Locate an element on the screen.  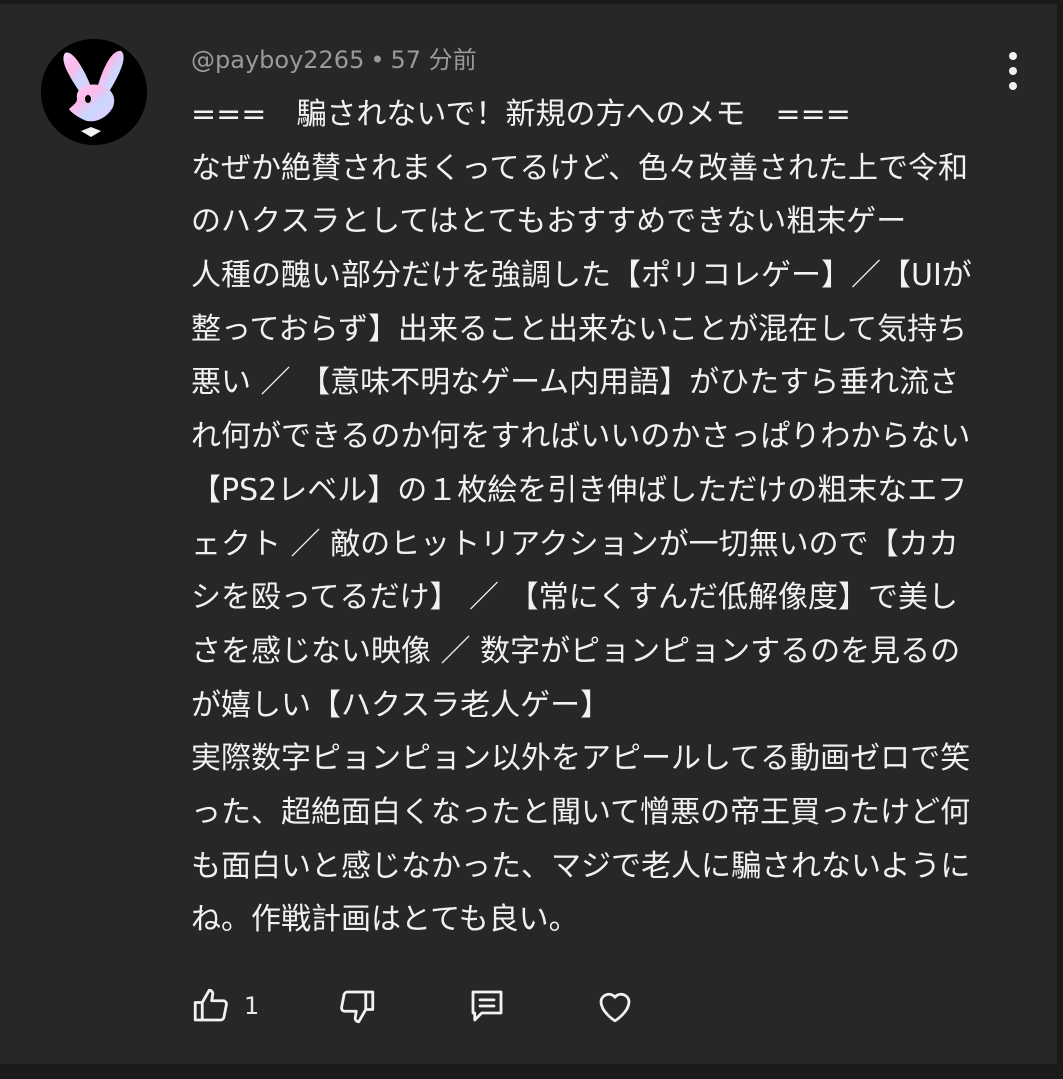
heart-icon is located at coordinates (615, 1007).